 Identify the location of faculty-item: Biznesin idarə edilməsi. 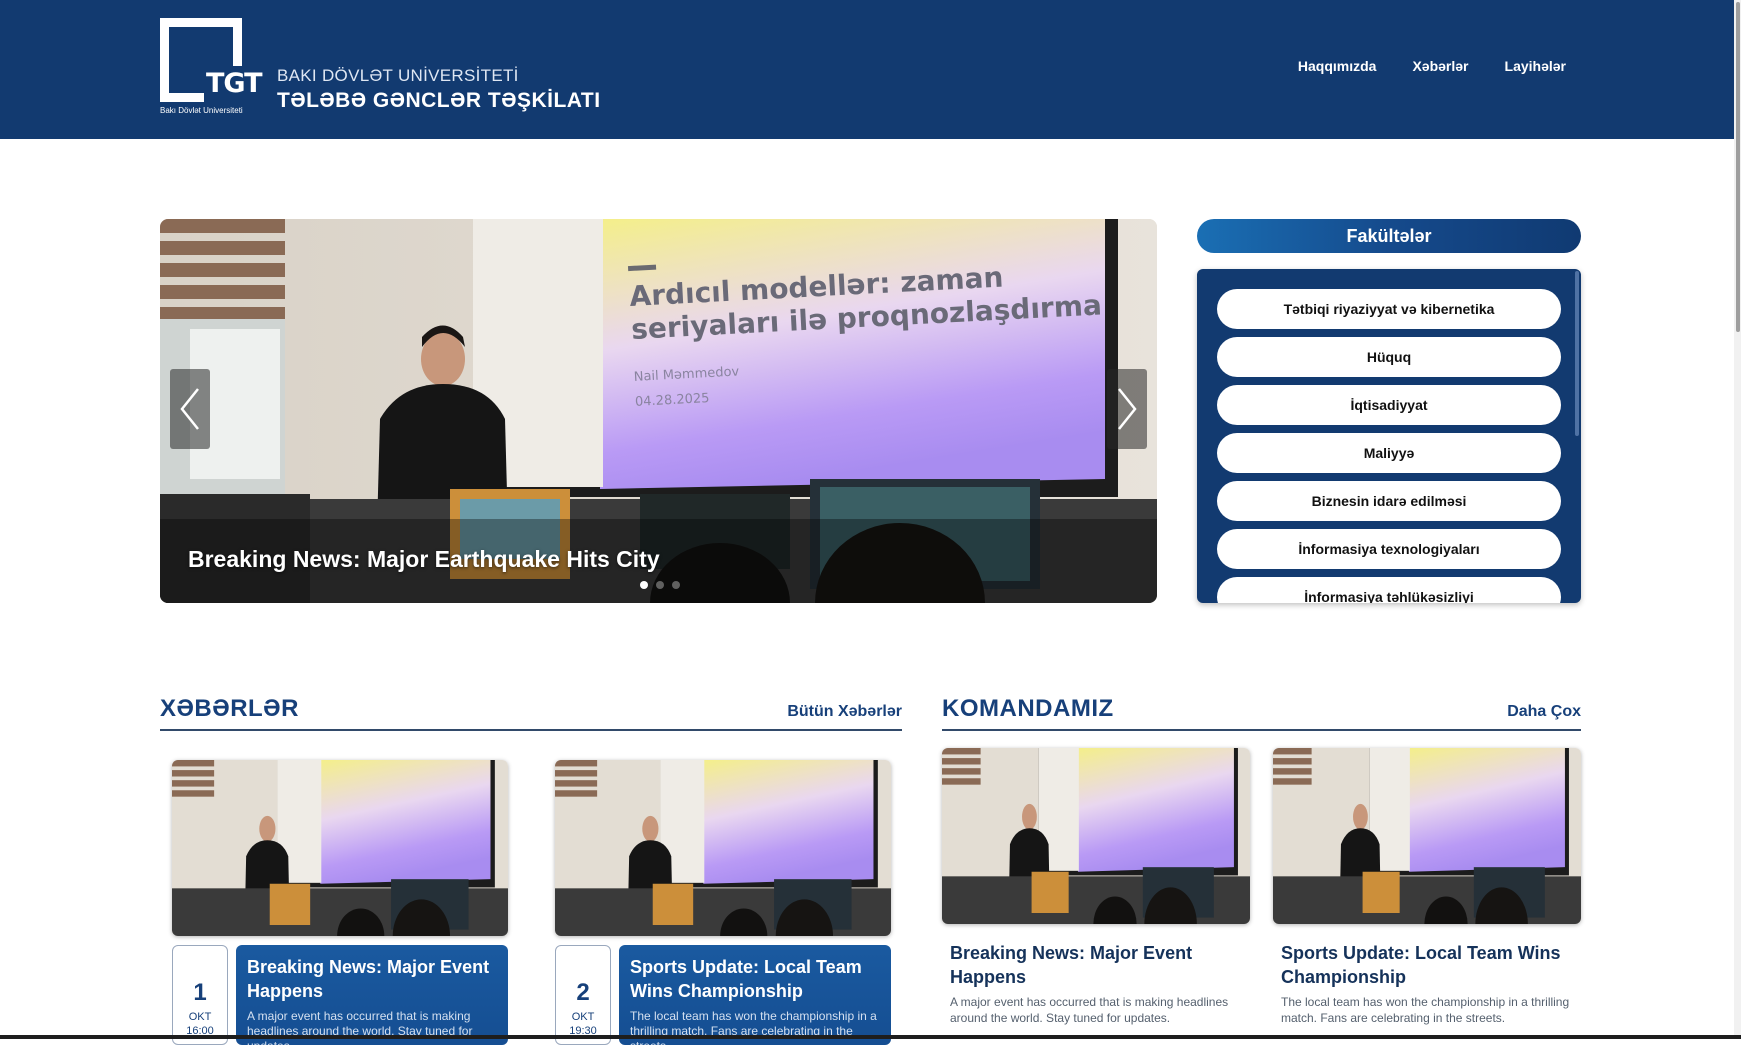
(1389, 501).